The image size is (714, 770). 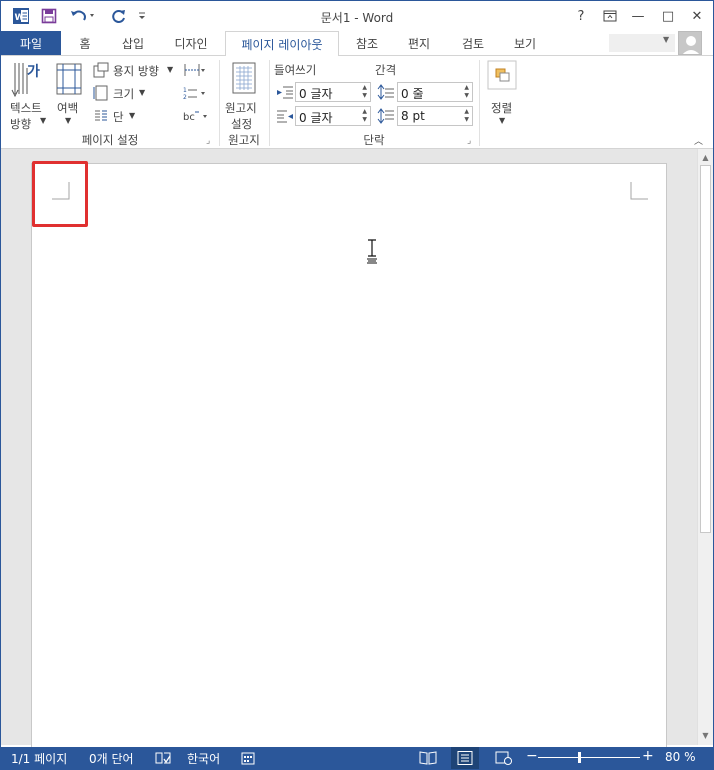 I want to click on spacing-after-icon, so click(x=385, y=116).